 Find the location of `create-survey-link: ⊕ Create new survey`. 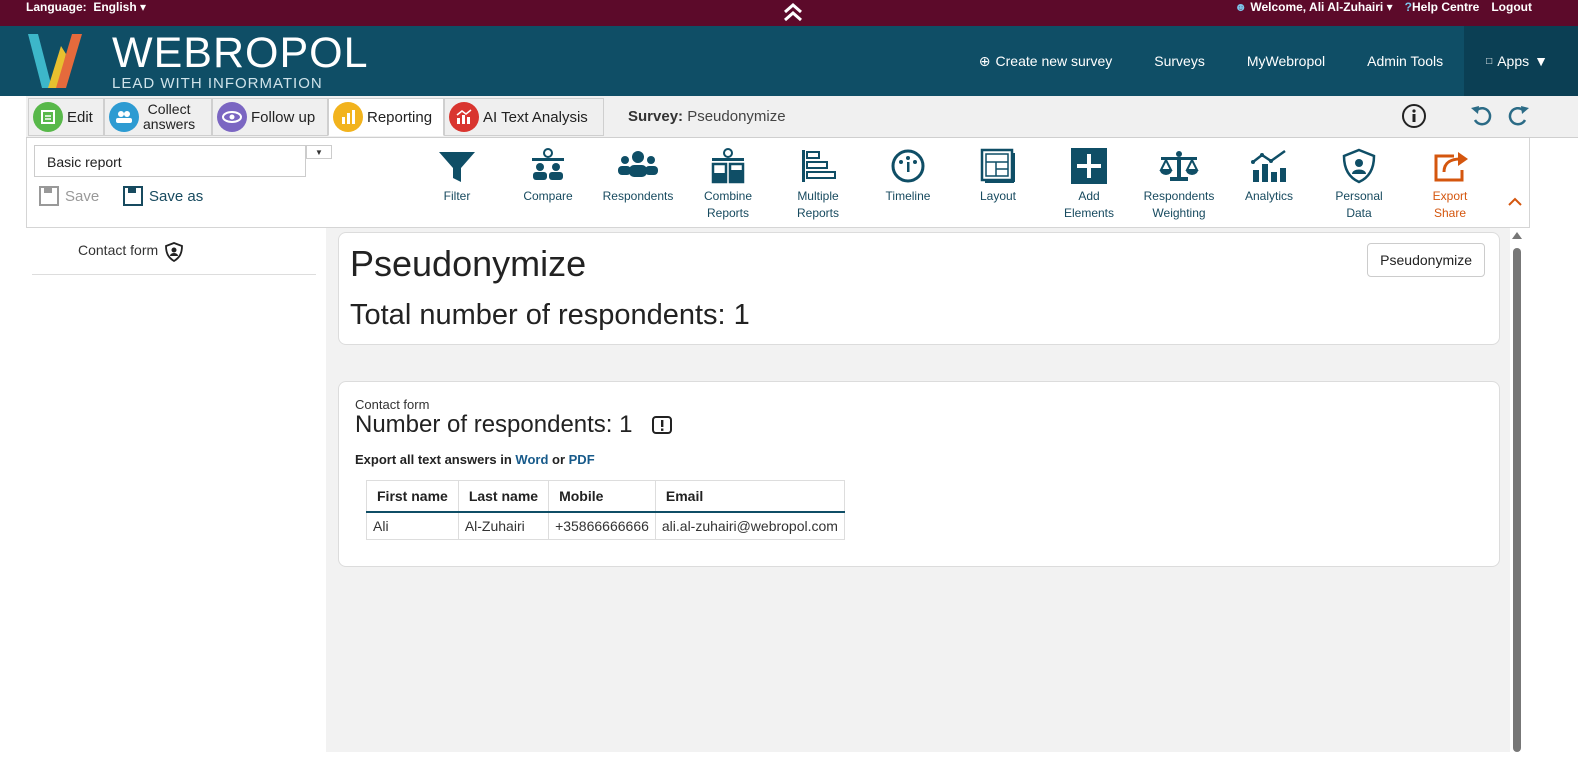

create-survey-link: ⊕ Create new survey is located at coordinates (1045, 61).